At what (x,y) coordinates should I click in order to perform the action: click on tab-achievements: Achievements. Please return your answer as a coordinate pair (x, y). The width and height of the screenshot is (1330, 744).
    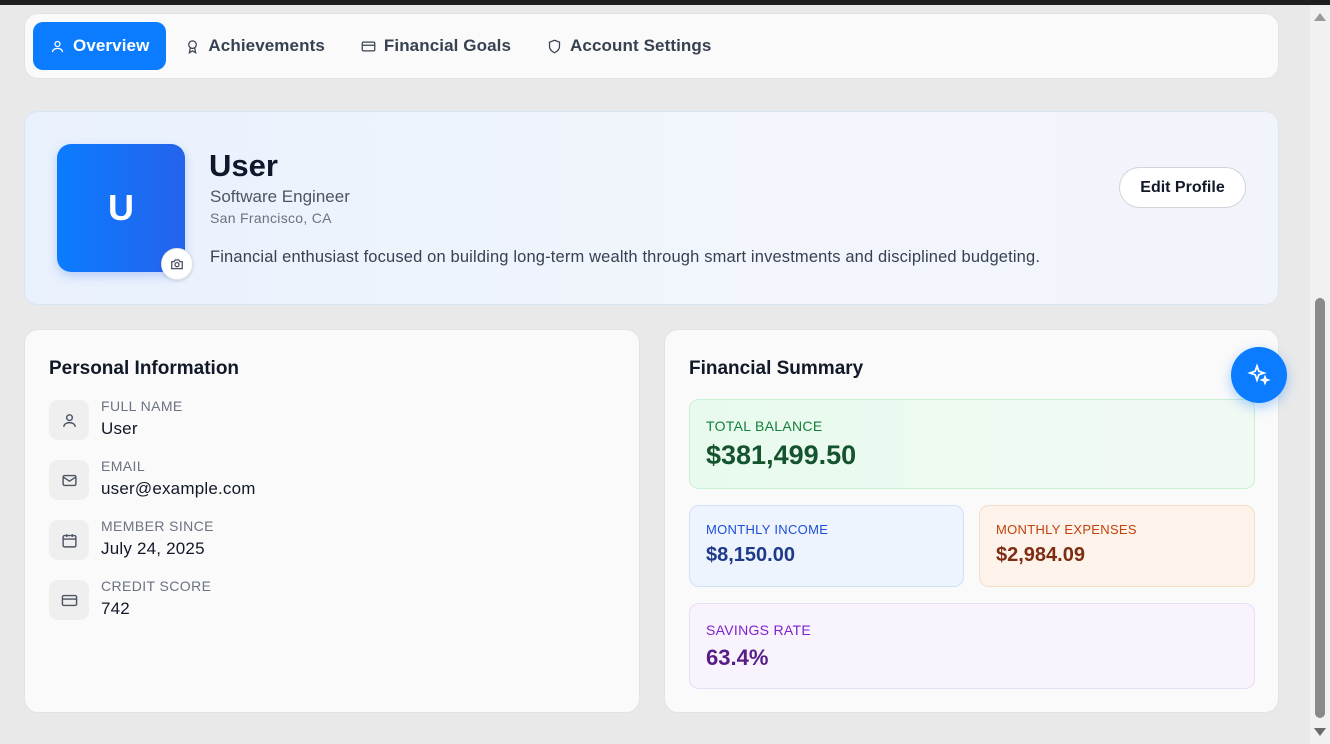
    Looking at the image, I should click on (254, 46).